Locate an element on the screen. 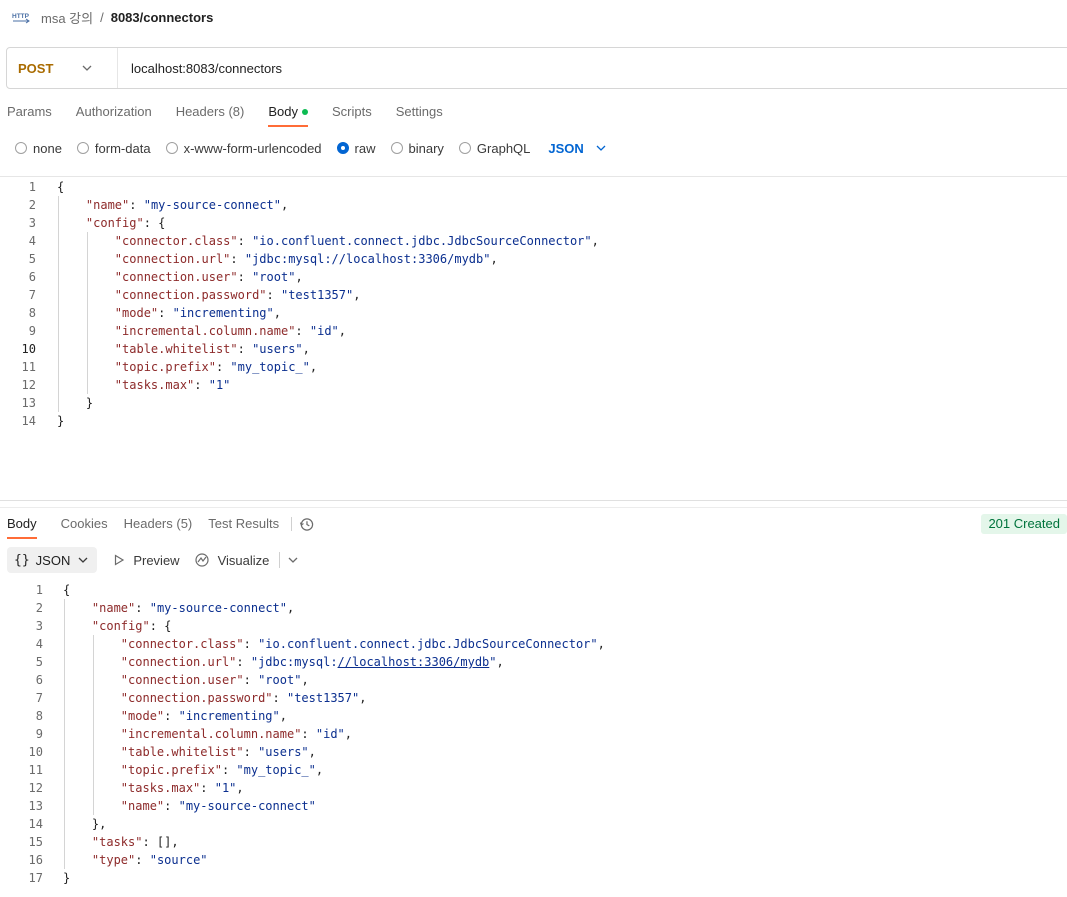 The height and width of the screenshot is (897, 1067). code-text: "mode": "incrementing", is located at coordinates (203, 716).